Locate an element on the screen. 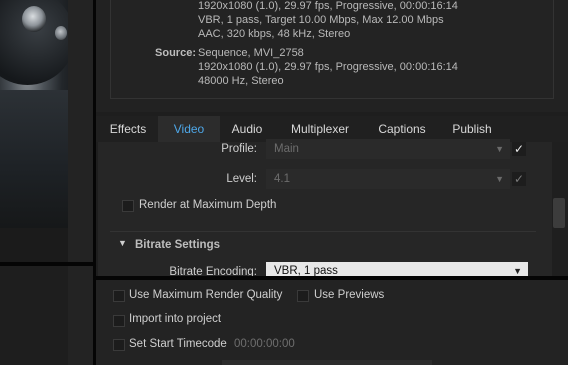 The height and width of the screenshot is (365, 568). bottom-control-edge is located at coordinates (327, 362).